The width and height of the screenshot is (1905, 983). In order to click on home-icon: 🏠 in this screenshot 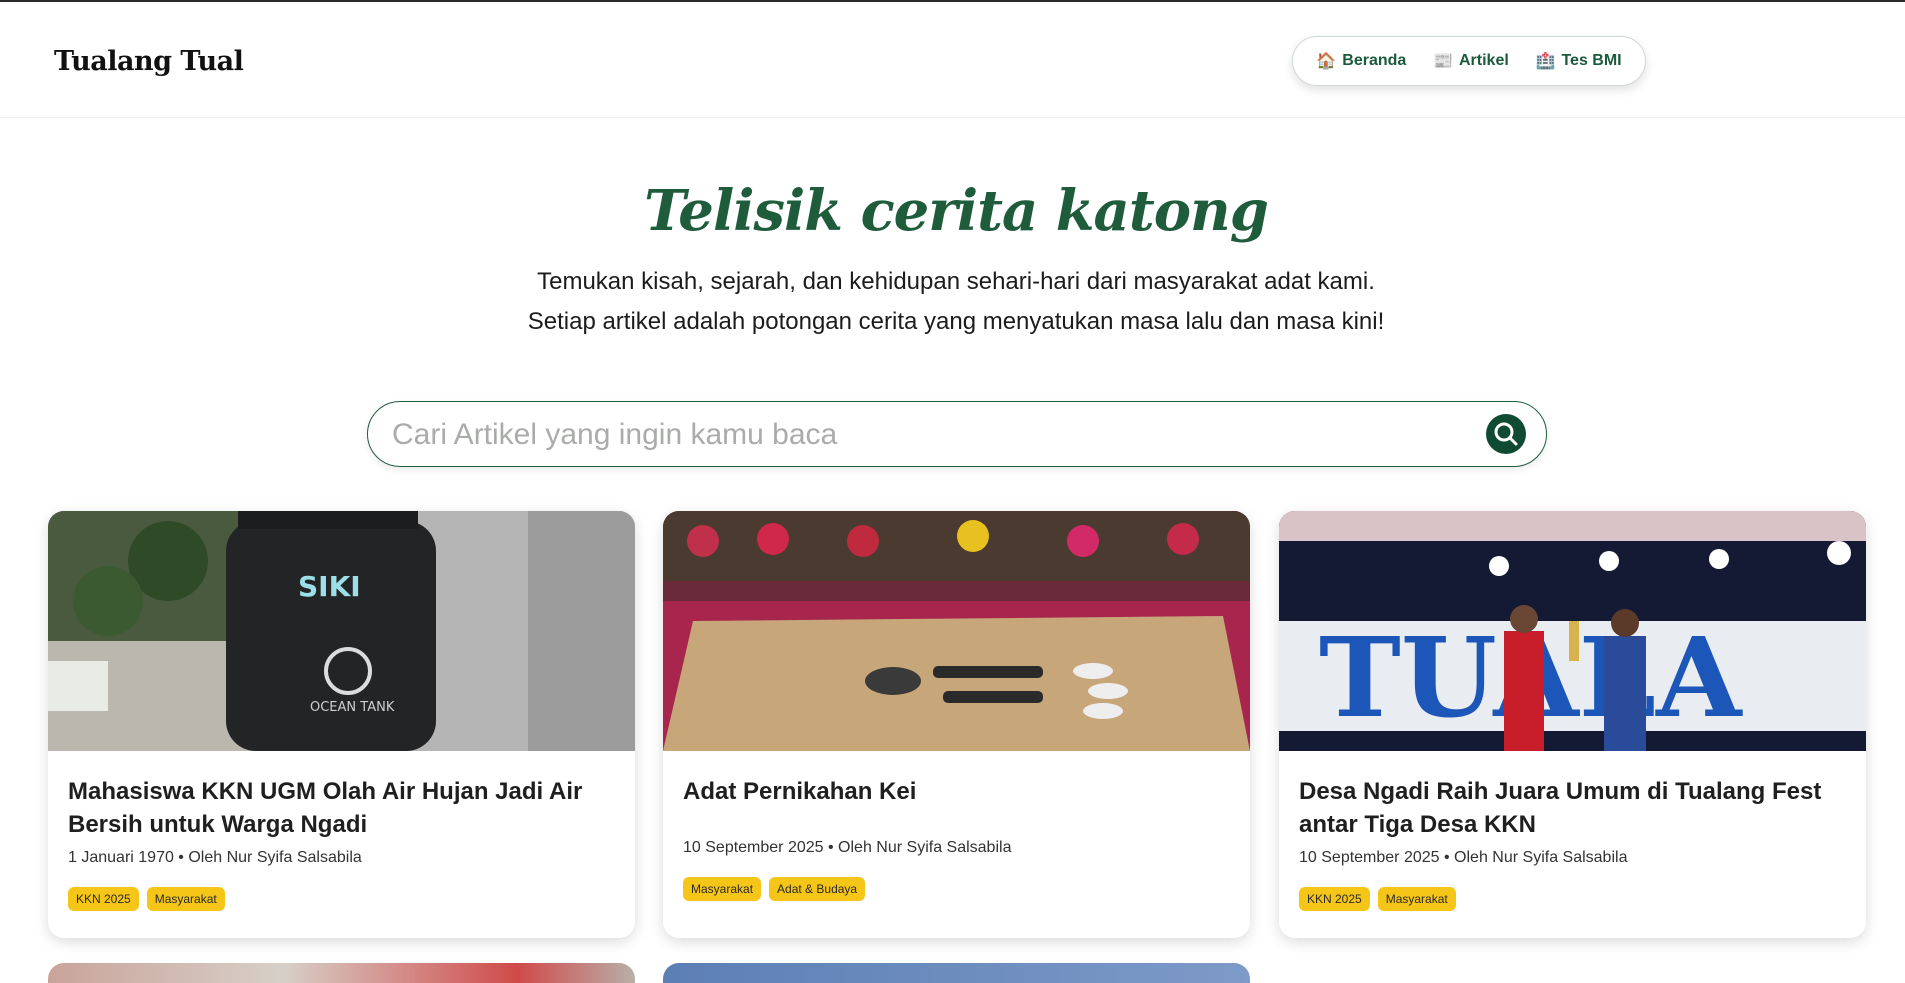, I will do `click(1326, 61)`.